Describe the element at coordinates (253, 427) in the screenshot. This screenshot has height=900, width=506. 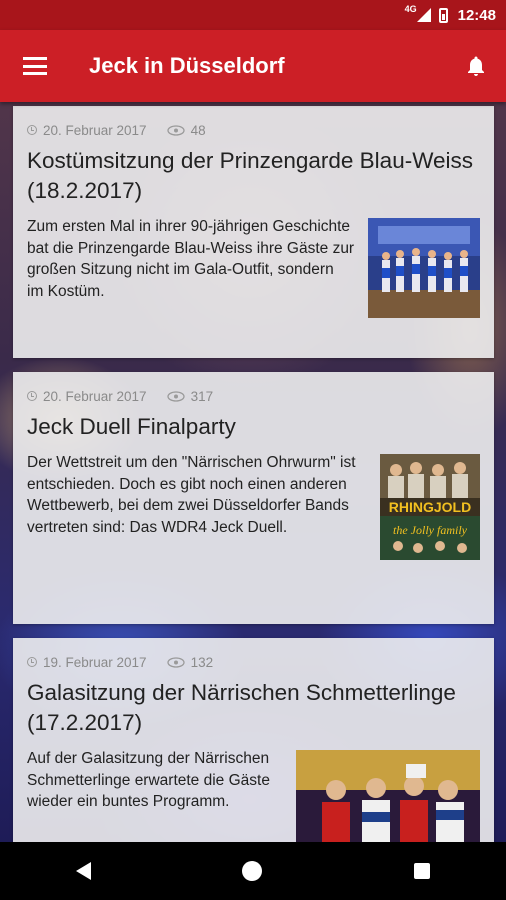
I see `article-title: Jeck Duell Finalparty` at that location.